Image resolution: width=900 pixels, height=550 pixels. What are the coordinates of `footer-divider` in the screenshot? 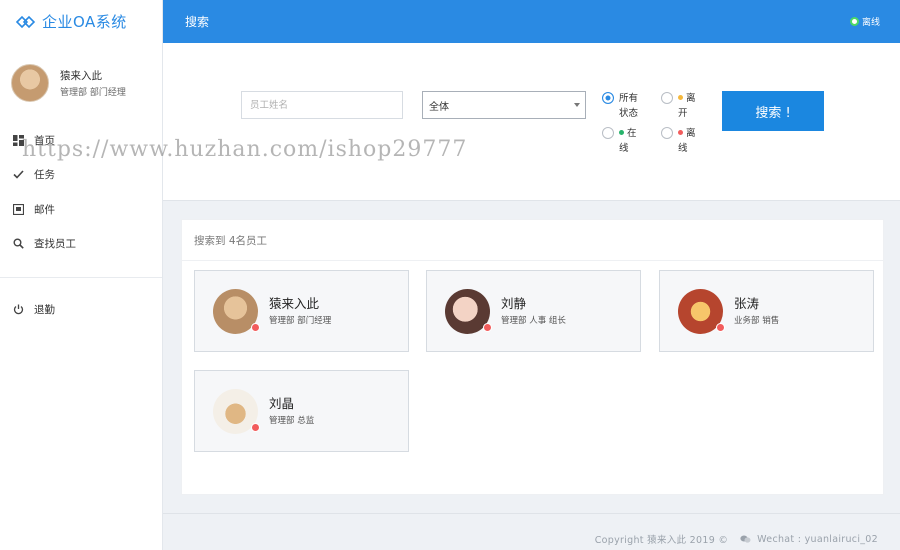 It's located at (531, 513).